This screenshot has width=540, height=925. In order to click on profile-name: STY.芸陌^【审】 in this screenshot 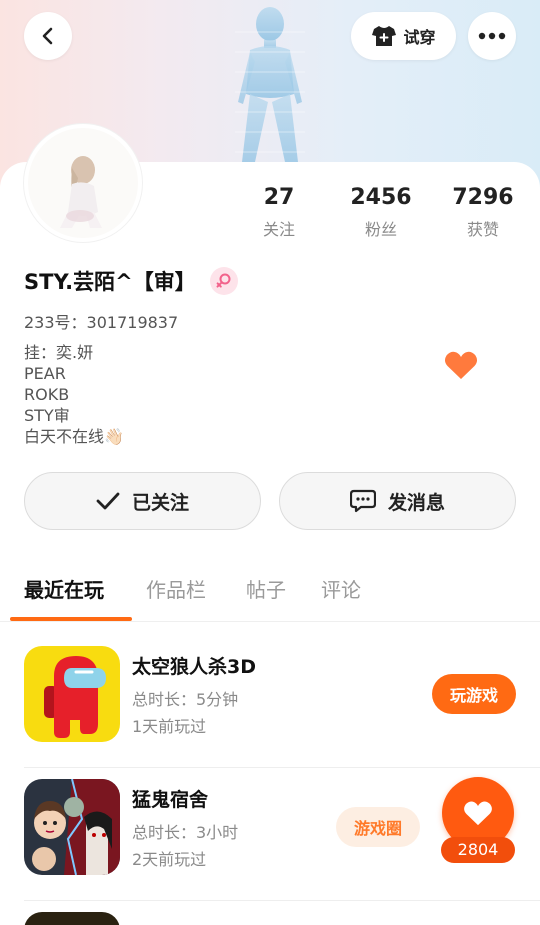, I will do `click(110, 282)`.